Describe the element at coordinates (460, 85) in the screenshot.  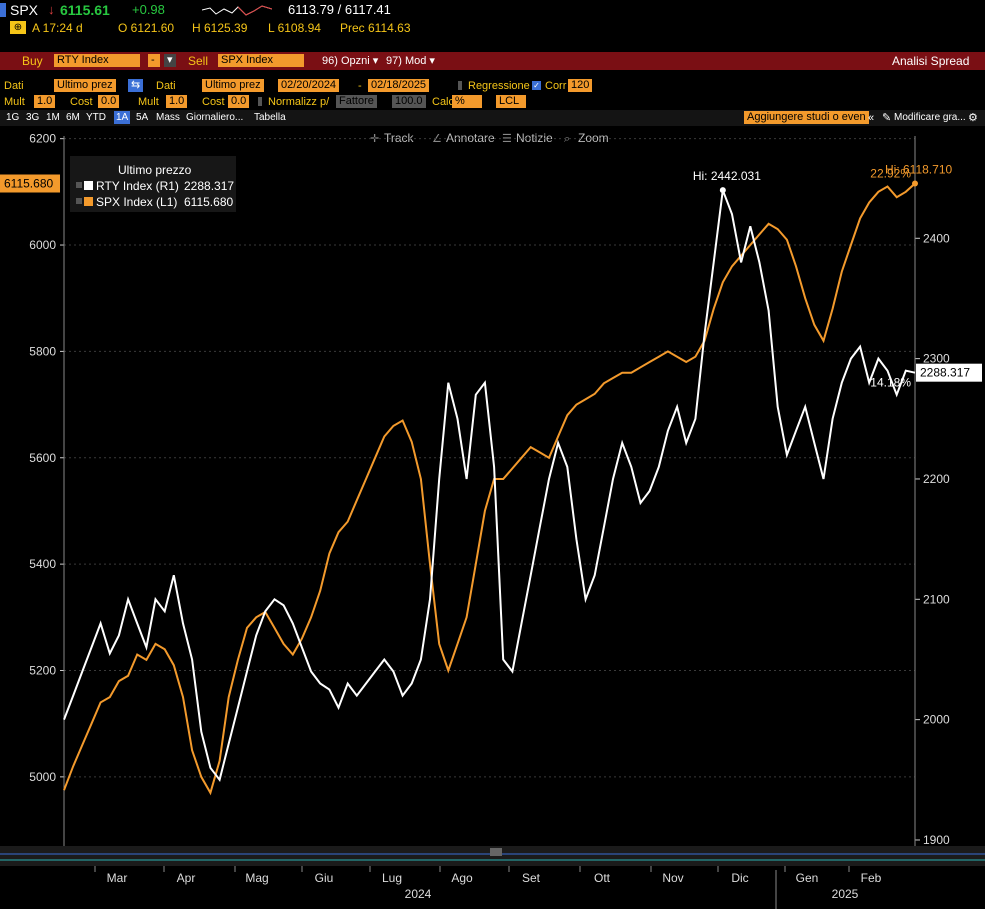
I see `regression-checkbox` at that location.